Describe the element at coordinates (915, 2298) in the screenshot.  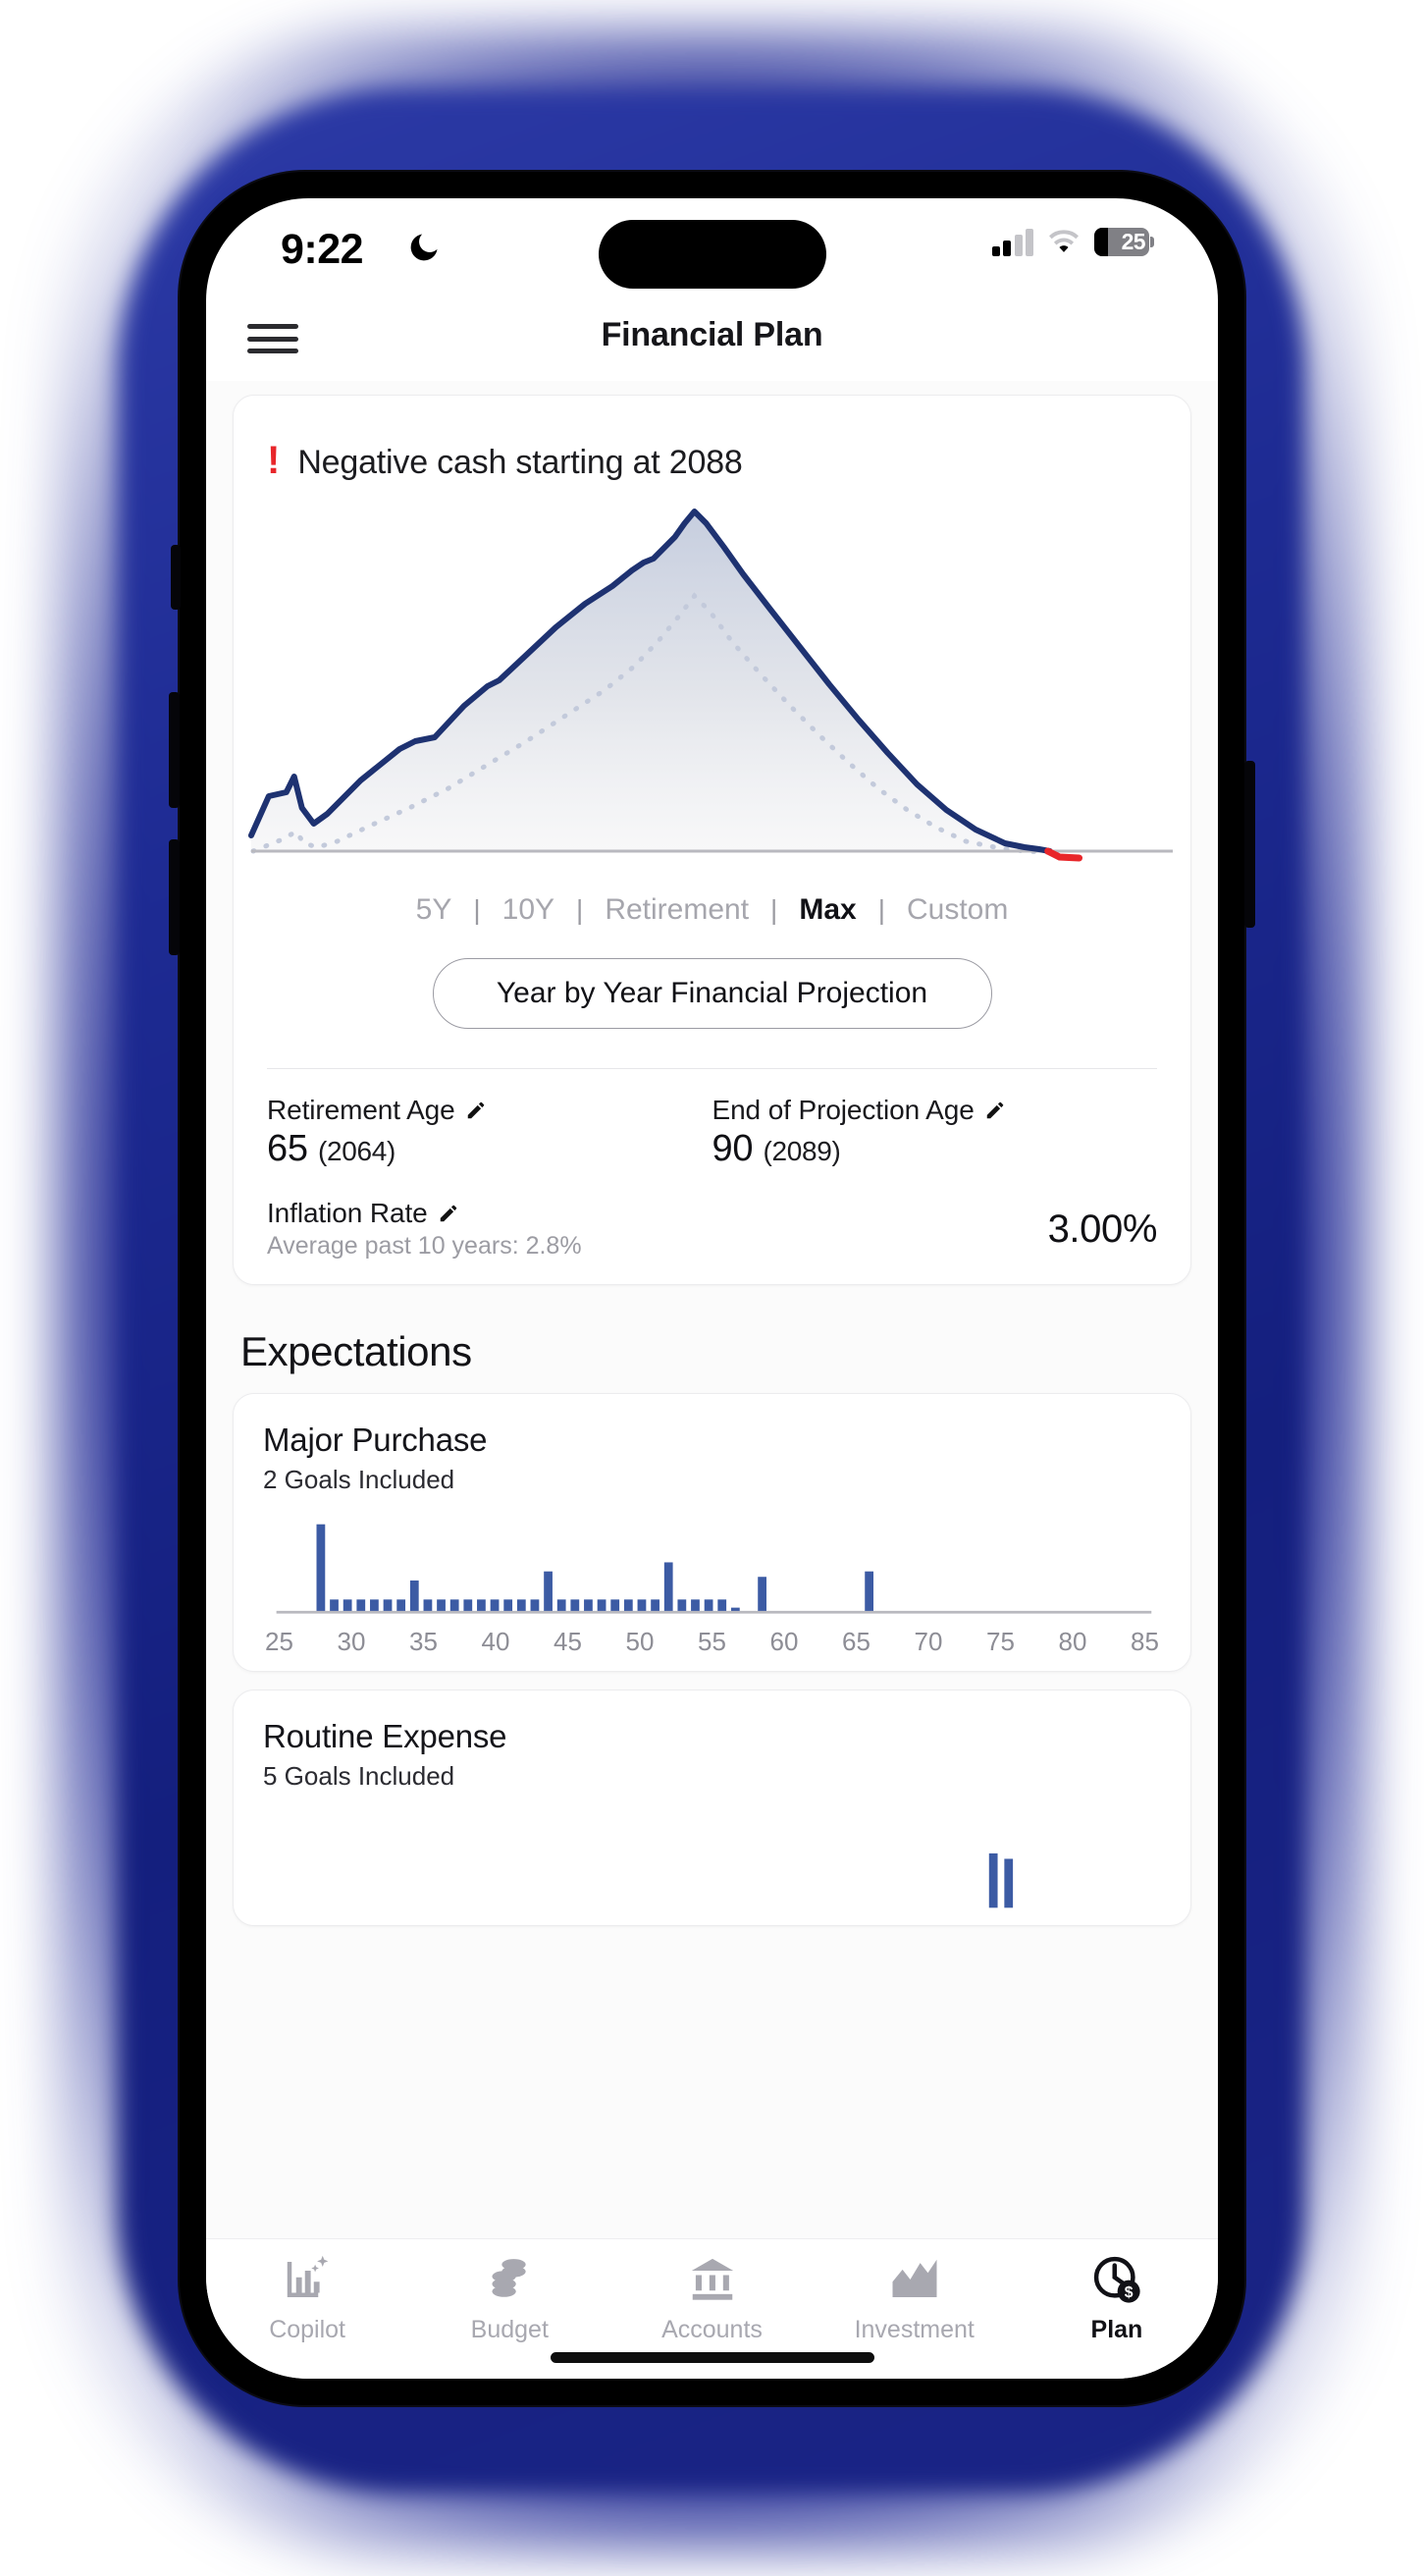
I see `tab-investment: Investment` at that location.